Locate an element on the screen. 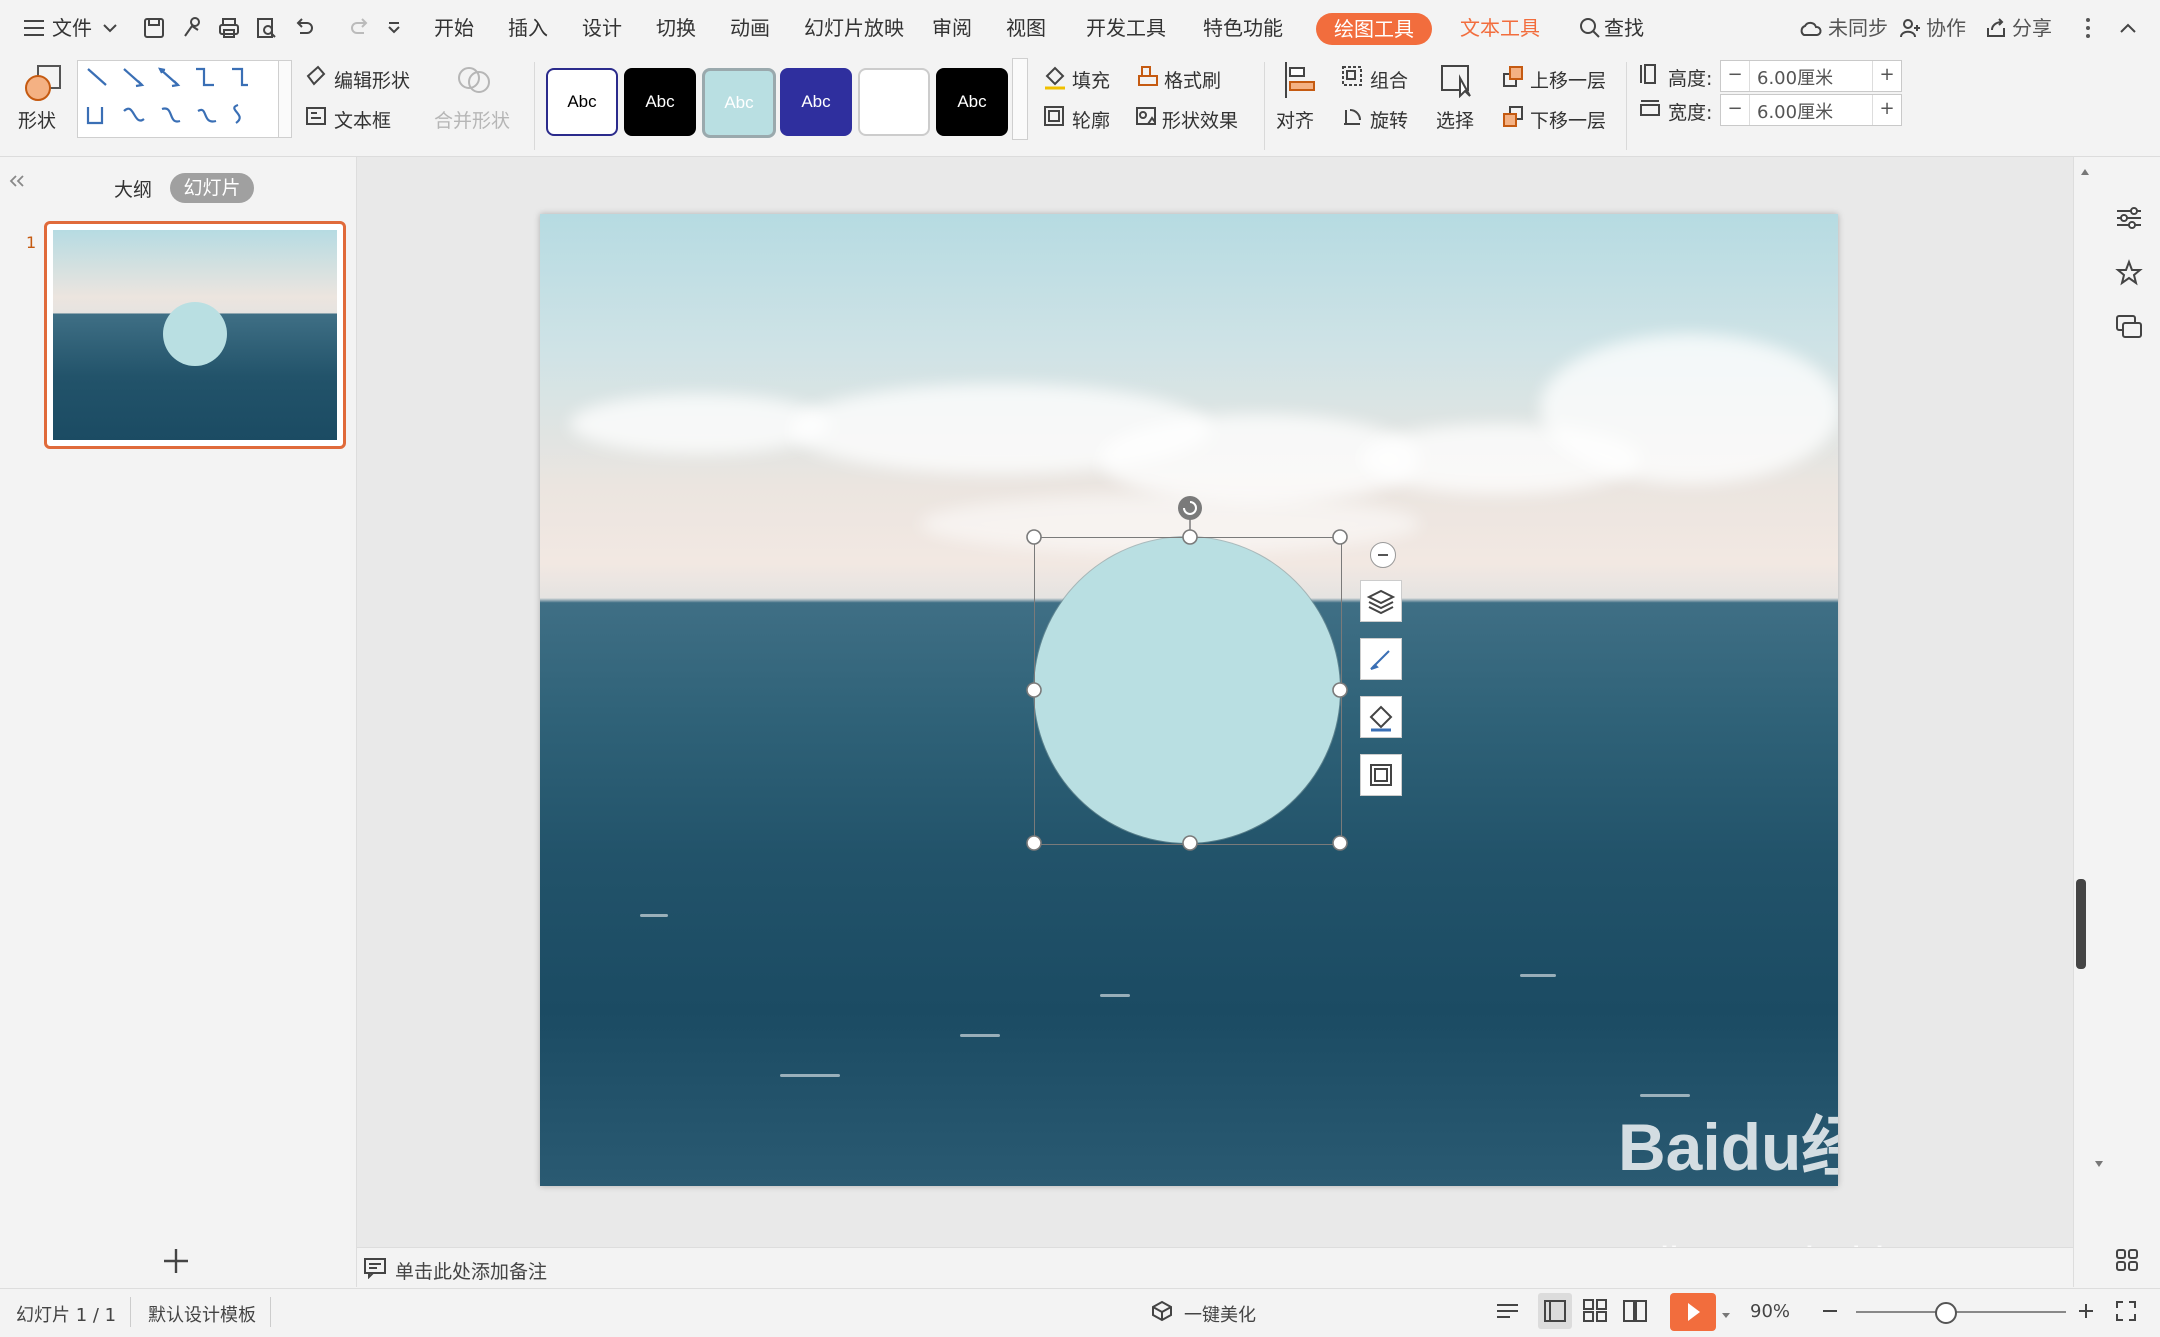  zoom-slider-thumb is located at coordinates (1946, 1313).